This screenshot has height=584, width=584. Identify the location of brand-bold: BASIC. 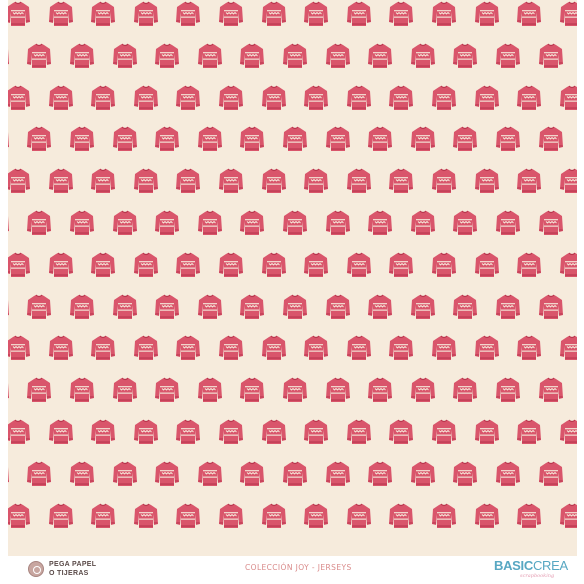
(513, 565).